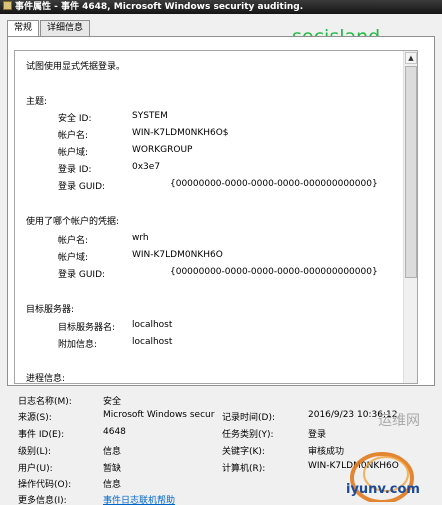  I want to click on level-value: 信息, so click(112, 452).